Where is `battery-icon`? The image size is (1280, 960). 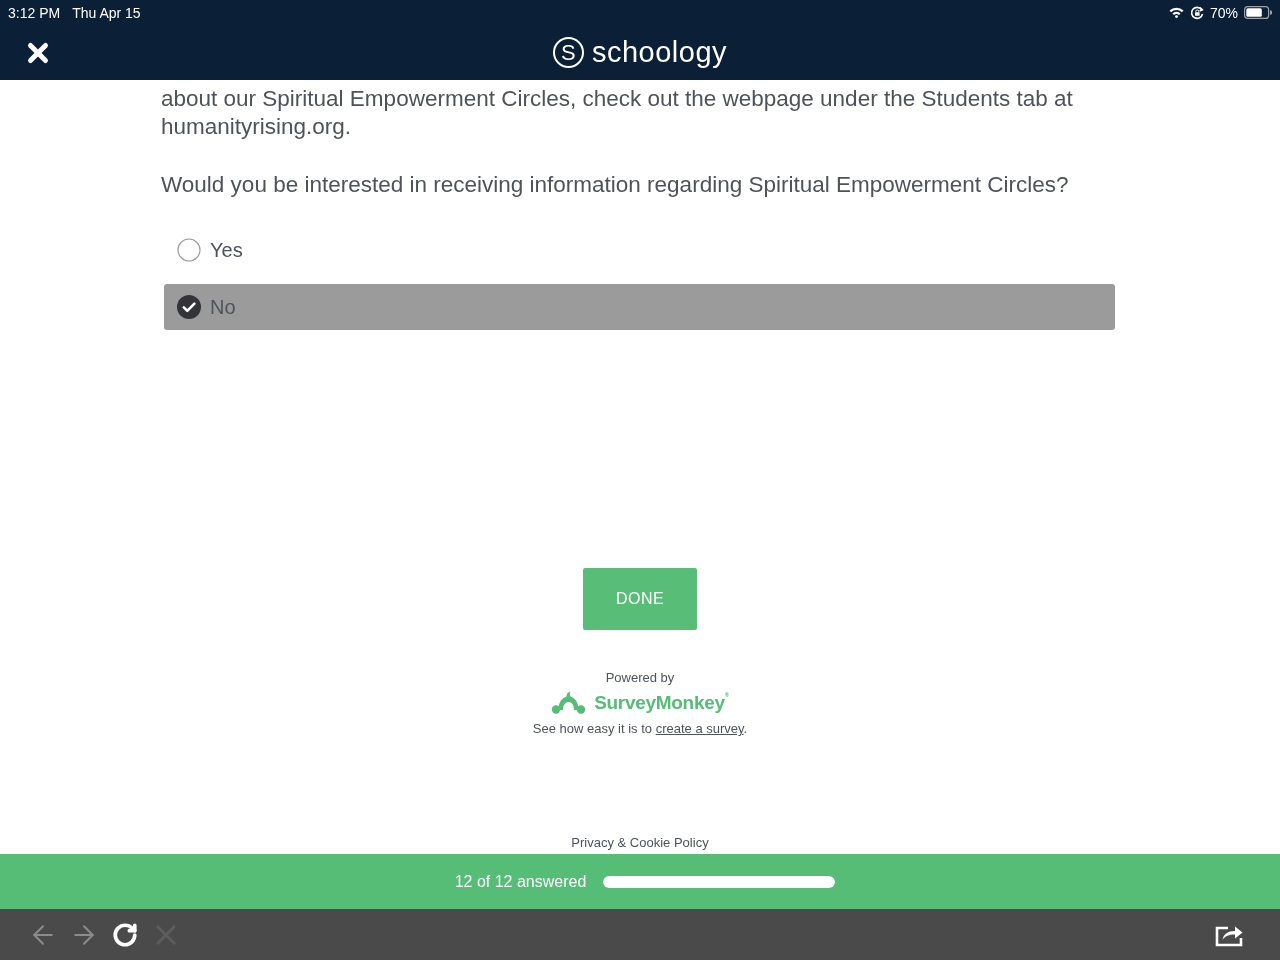
battery-icon is located at coordinates (1258, 12).